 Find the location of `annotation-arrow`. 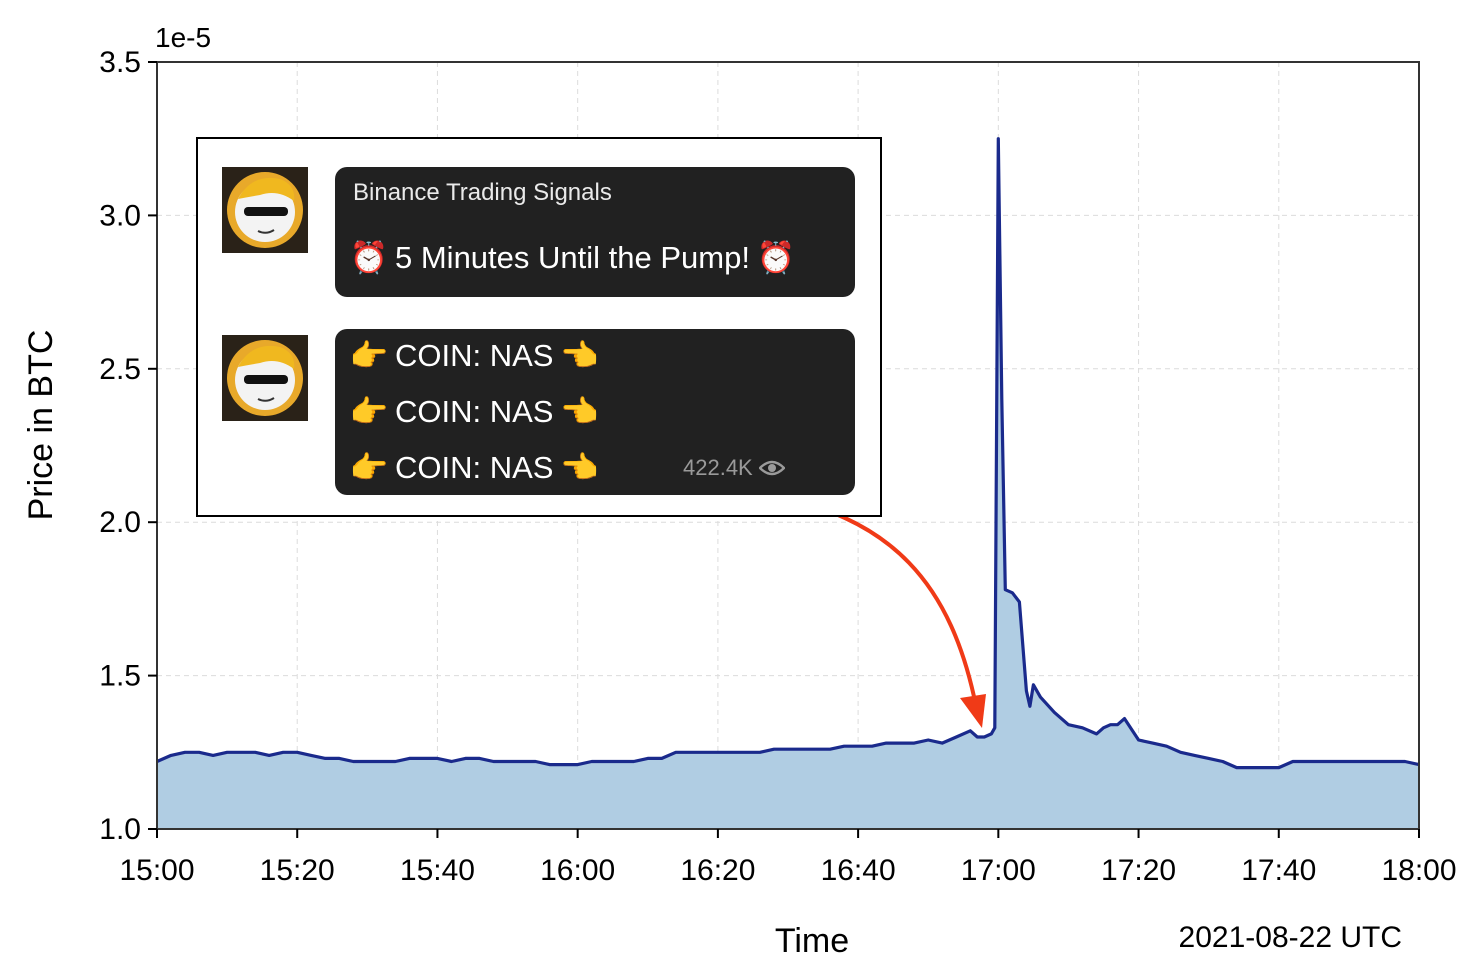

annotation-arrow is located at coordinates (870, 609).